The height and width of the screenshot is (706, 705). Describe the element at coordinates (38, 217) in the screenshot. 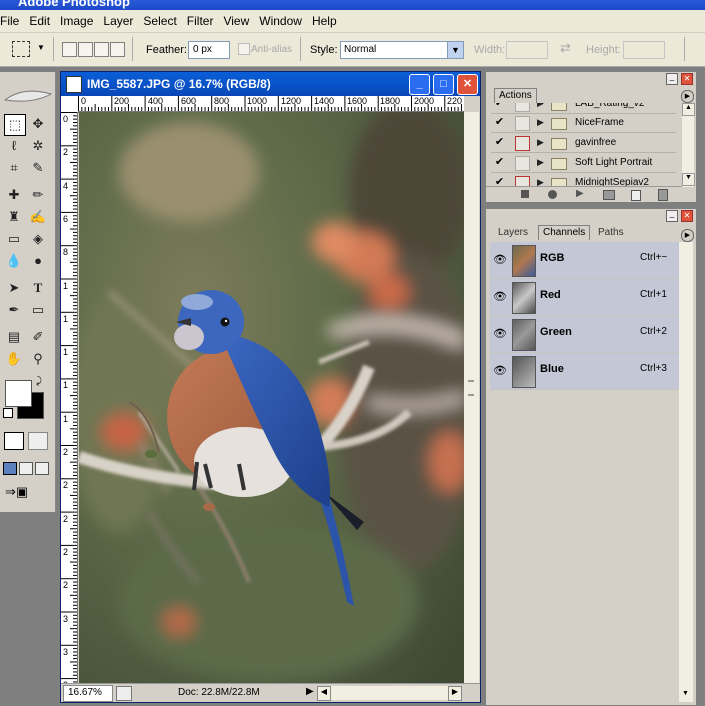

I see `history-brush-icon: ✍` at that location.